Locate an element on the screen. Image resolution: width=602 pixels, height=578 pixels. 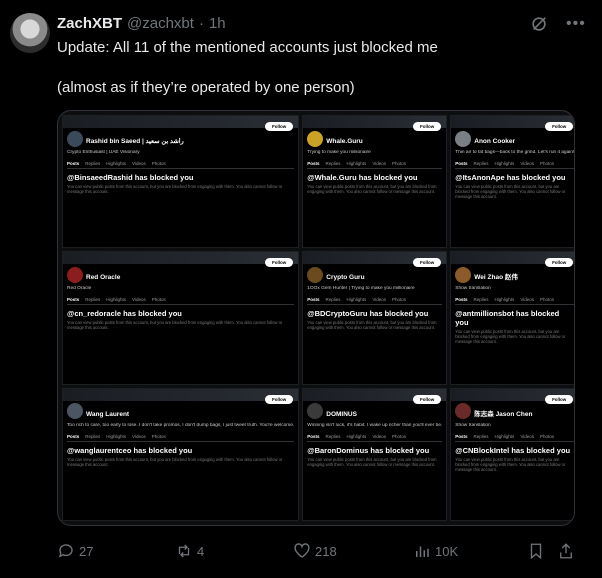
profile-name: Wei Zhao 赵伟 is located at coordinates (496, 278).